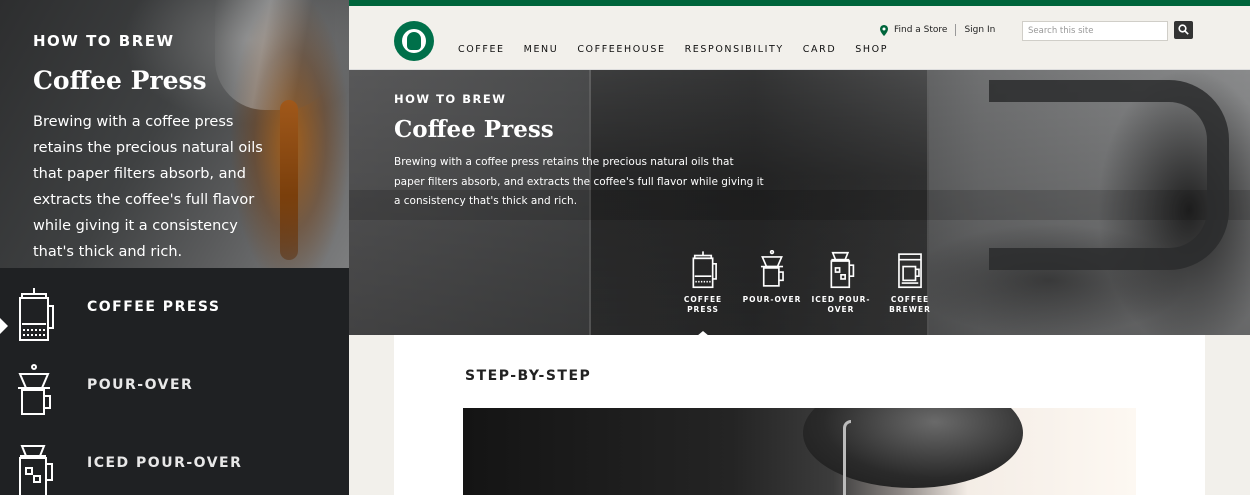 Image resolution: width=1250 pixels, height=495 pixels. I want to click on left-menu-item-pour-over: POUR-OVER, so click(174, 385).